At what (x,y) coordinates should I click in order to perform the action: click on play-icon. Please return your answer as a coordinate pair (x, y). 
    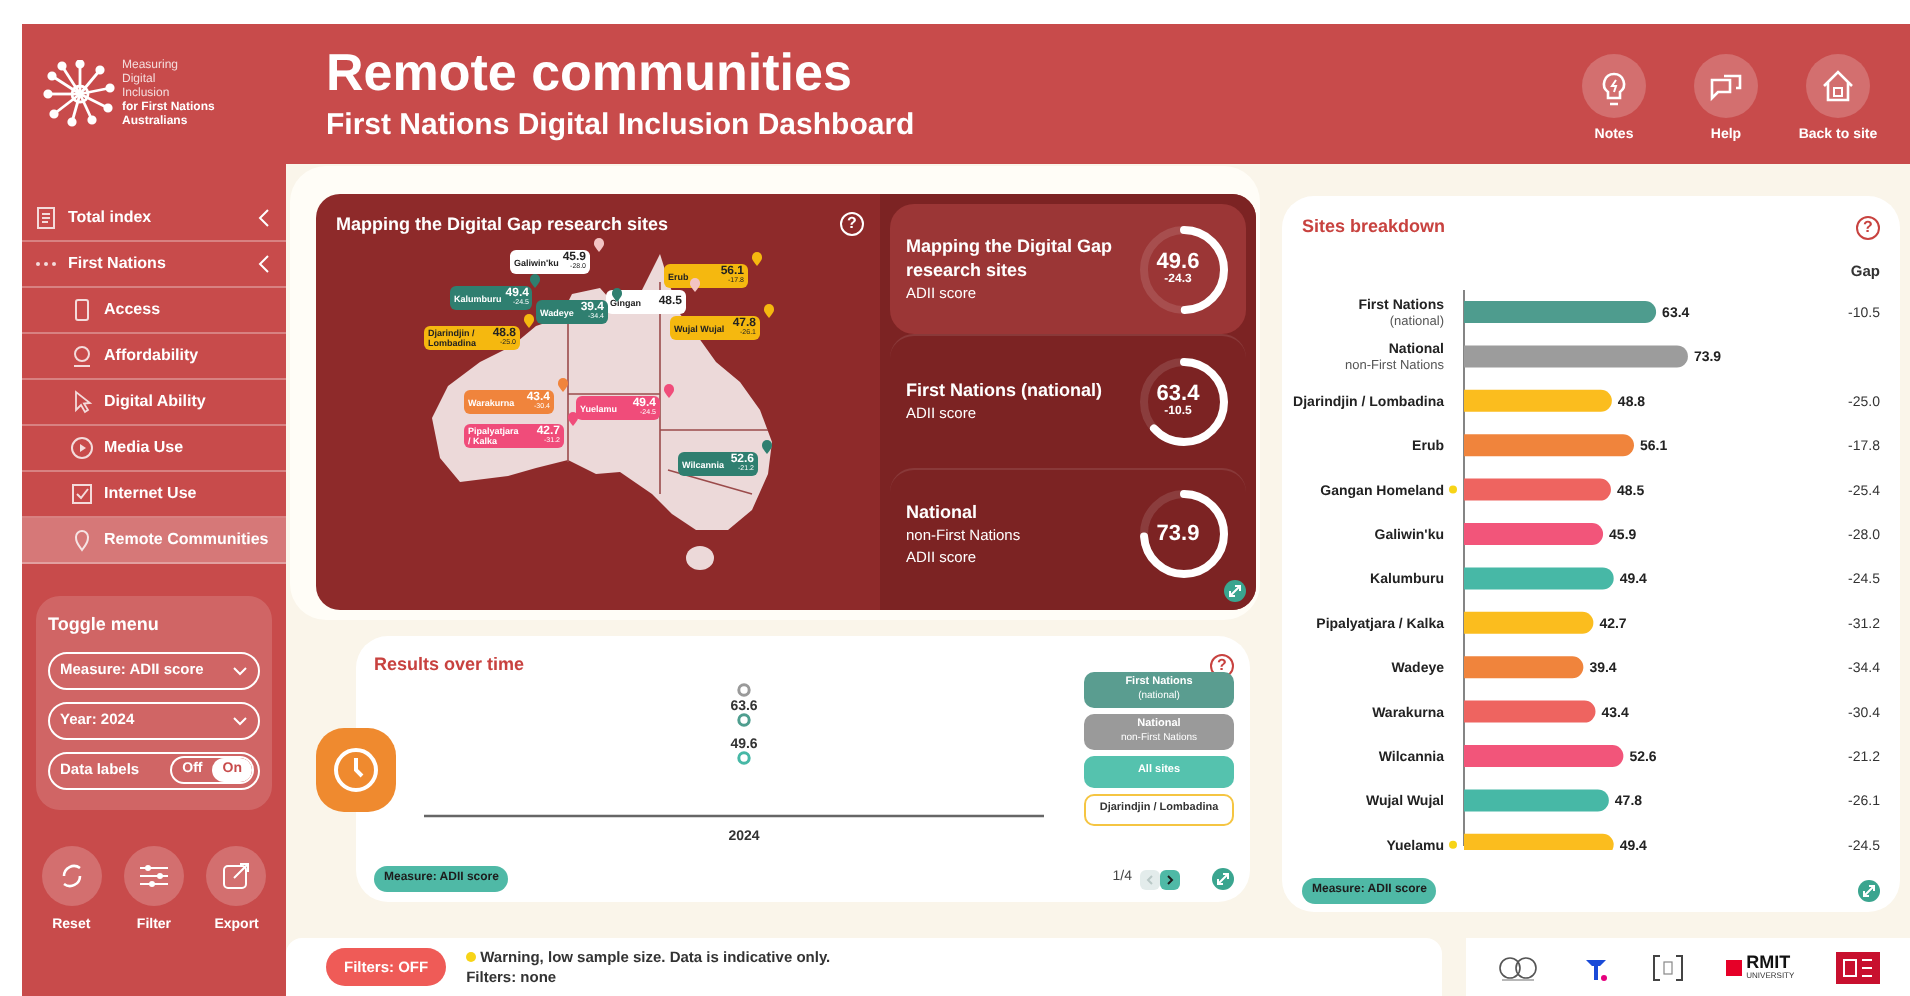
    Looking at the image, I should click on (82, 448).